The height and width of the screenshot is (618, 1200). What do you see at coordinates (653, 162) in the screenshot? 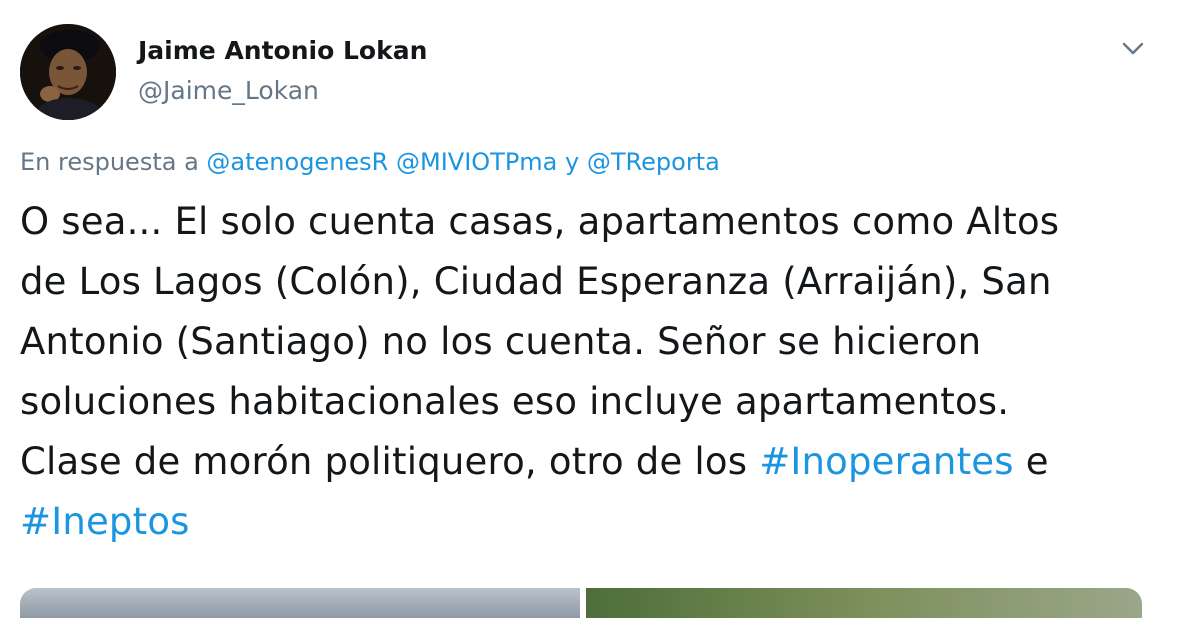
I see `mention-link: @TReporta` at bounding box center [653, 162].